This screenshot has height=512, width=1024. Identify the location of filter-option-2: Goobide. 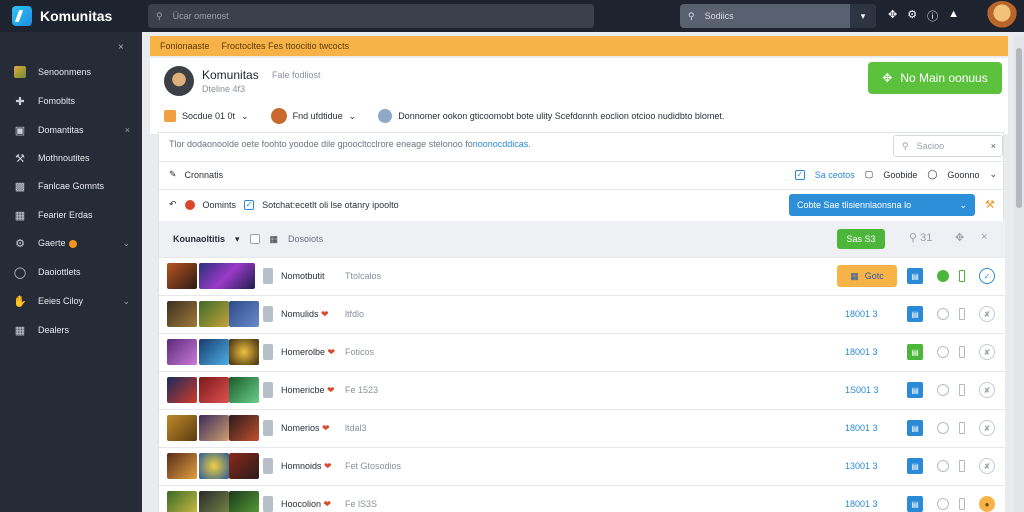
(900, 175).